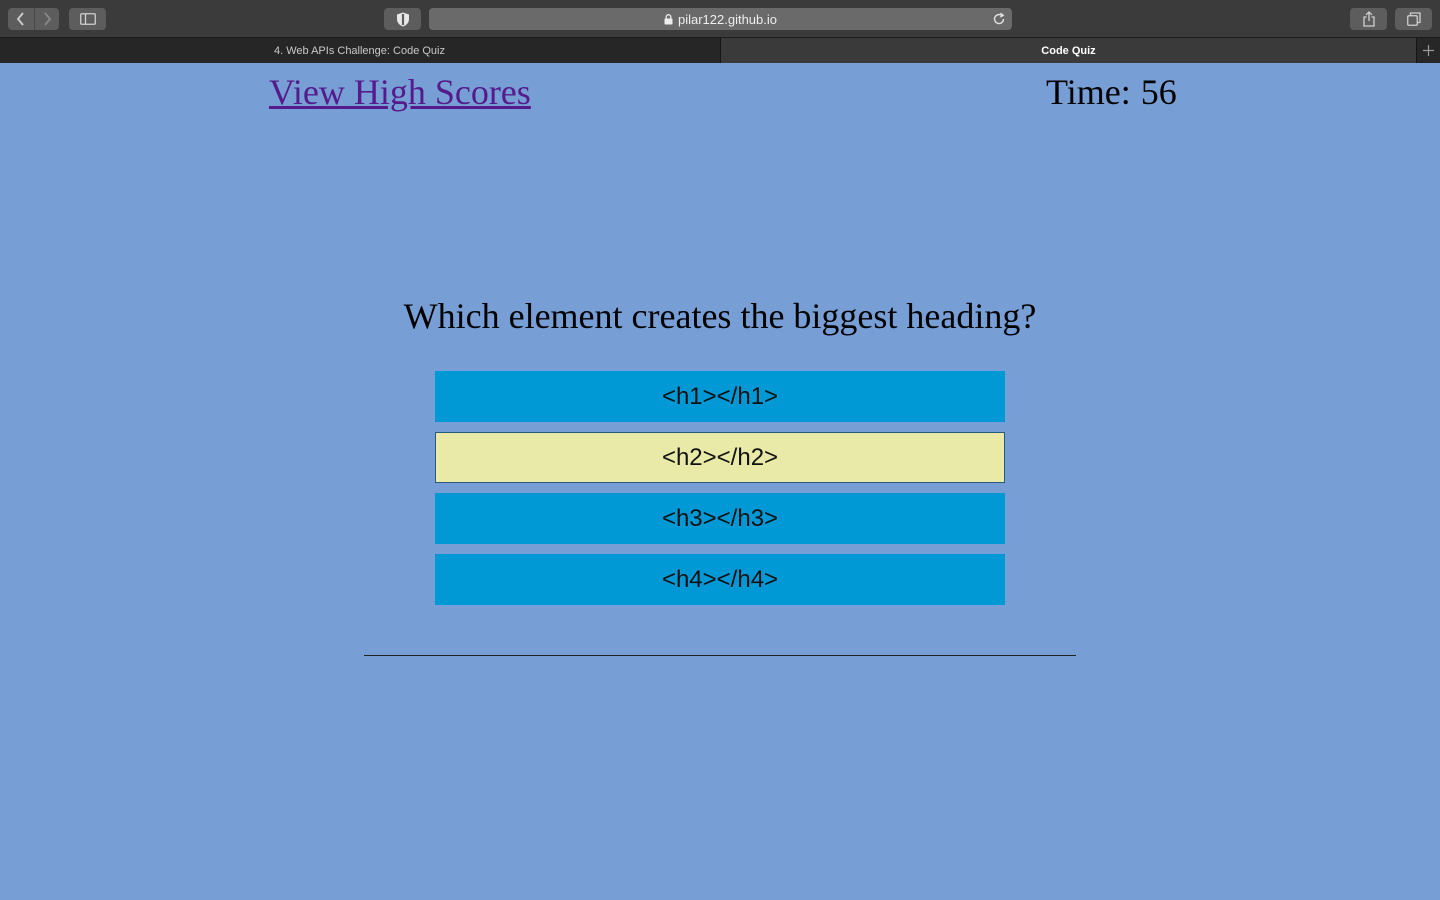  Describe the element at coordinates (720, 457) in the screenshot. I see `choice-button-2: <h2></h2>` at that location.